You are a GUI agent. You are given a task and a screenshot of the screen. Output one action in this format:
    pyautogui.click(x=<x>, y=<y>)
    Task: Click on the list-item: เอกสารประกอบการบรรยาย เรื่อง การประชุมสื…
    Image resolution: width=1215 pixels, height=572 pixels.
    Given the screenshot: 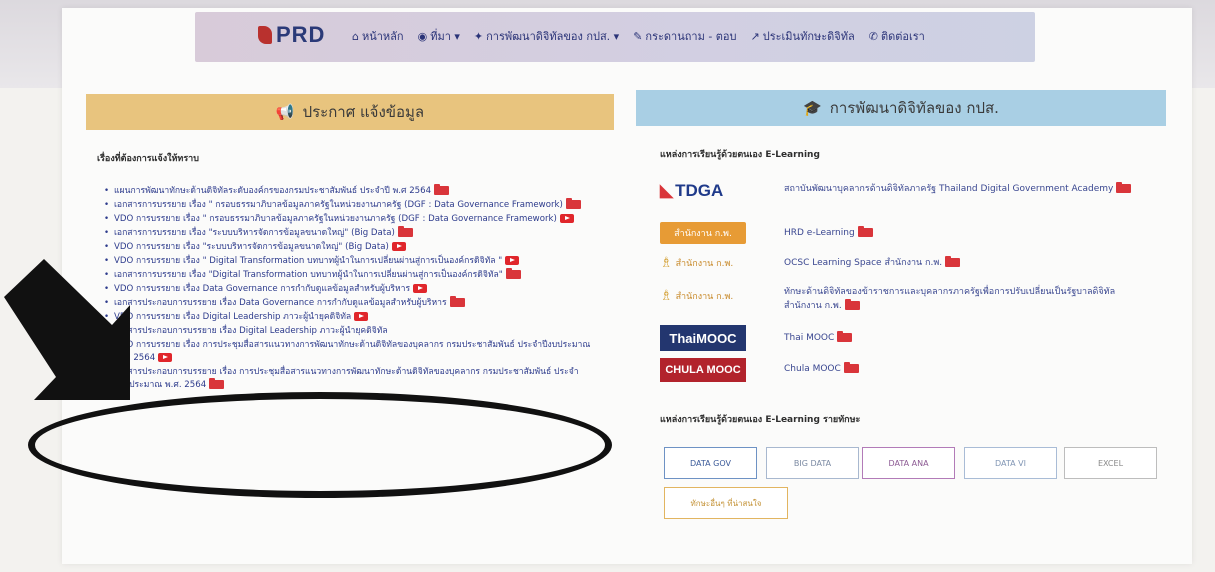 What is the action you would take?
    pyautogui.click(x=354, y=379)
    